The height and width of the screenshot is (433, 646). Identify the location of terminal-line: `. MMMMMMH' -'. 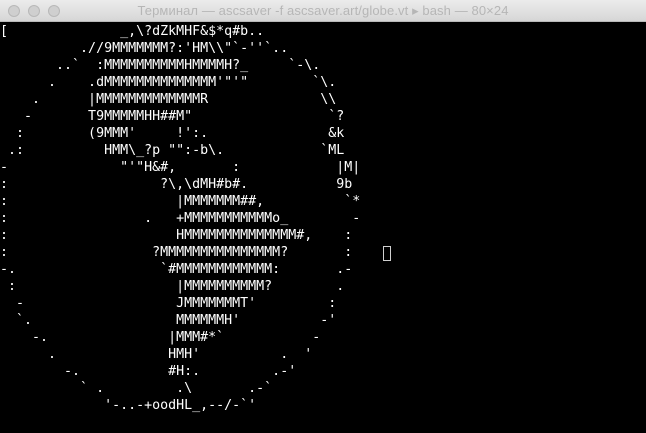
(168, 320).